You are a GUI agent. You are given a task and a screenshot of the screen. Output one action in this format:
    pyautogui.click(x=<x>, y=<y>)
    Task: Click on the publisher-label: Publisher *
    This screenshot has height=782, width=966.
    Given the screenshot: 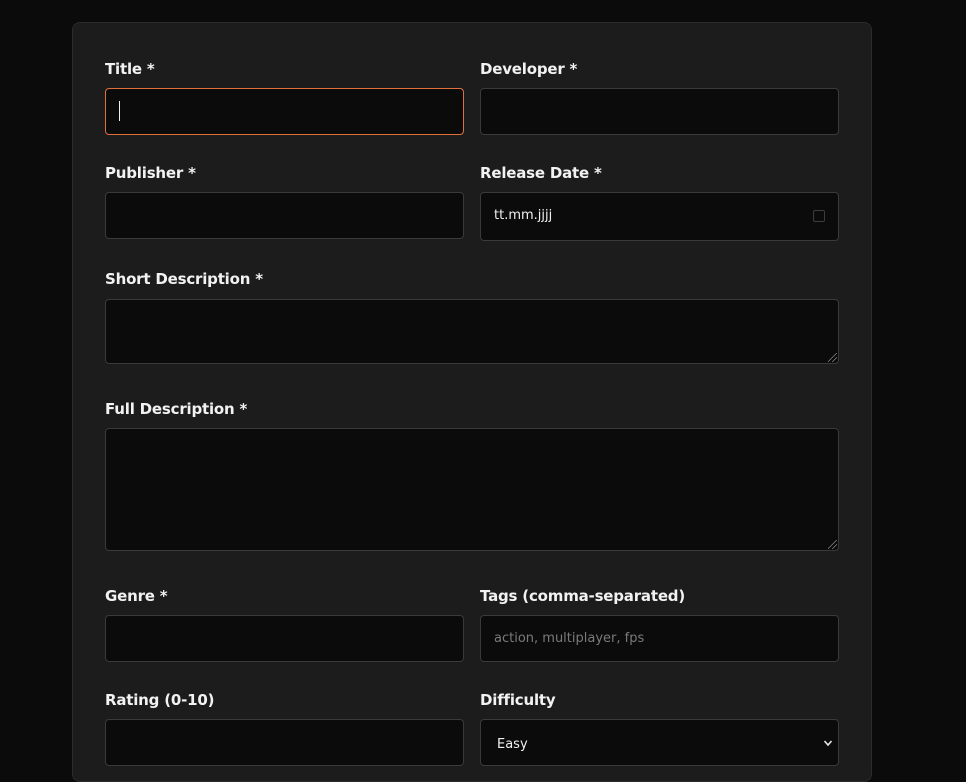 What is the action you would take?
    pyautogui.click(x=150, y=173)
    